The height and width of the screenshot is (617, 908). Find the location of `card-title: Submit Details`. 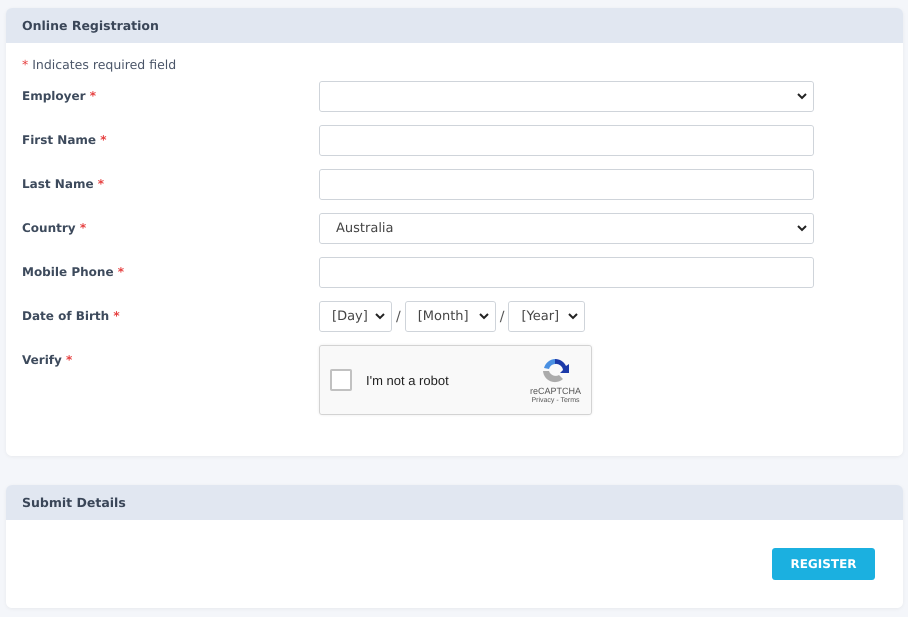

card-title: Submit Details is located at coordinates (74, 502).